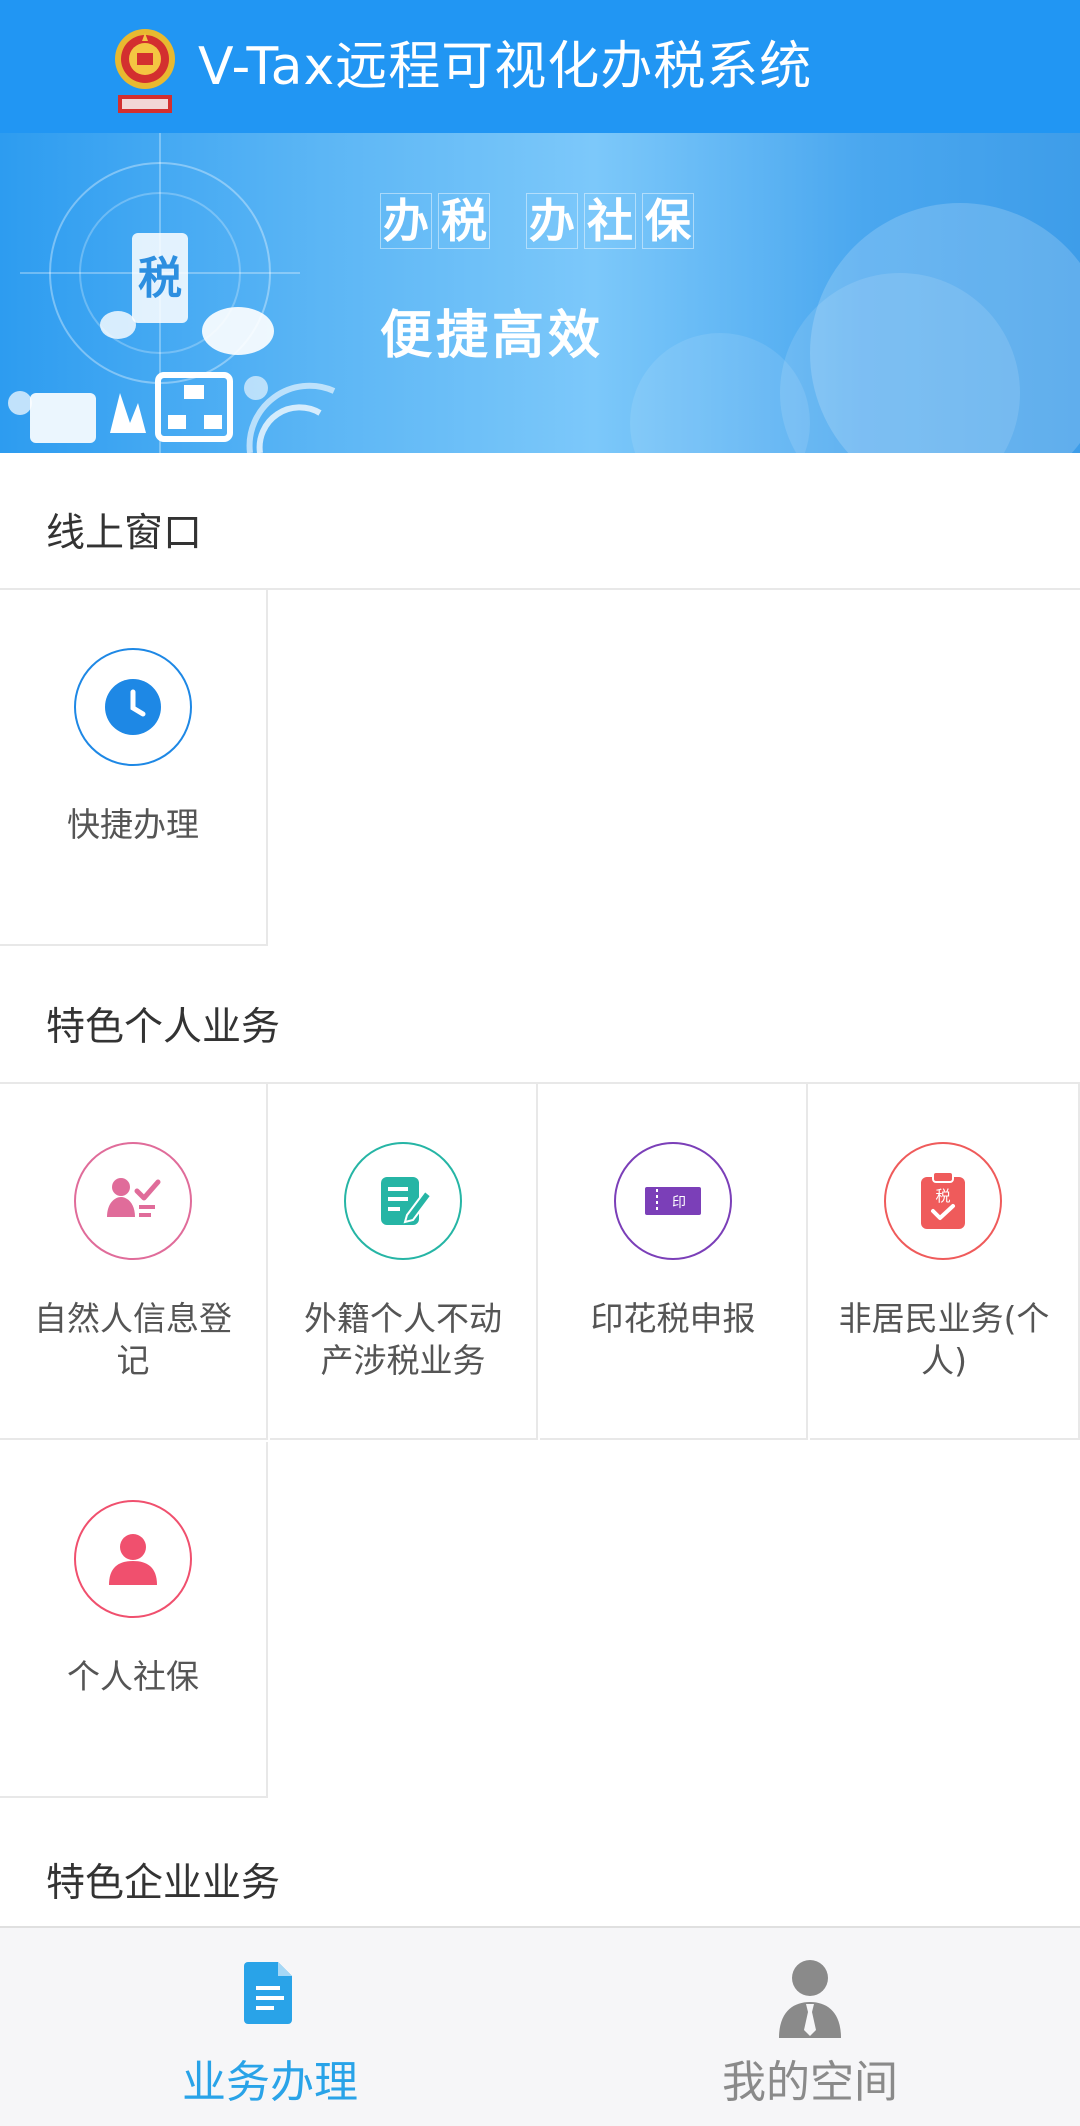 The image size is (1080, 2126). I want to click on bottom-tab-bar: 业务办理 我的空间, so click(540, 2026).